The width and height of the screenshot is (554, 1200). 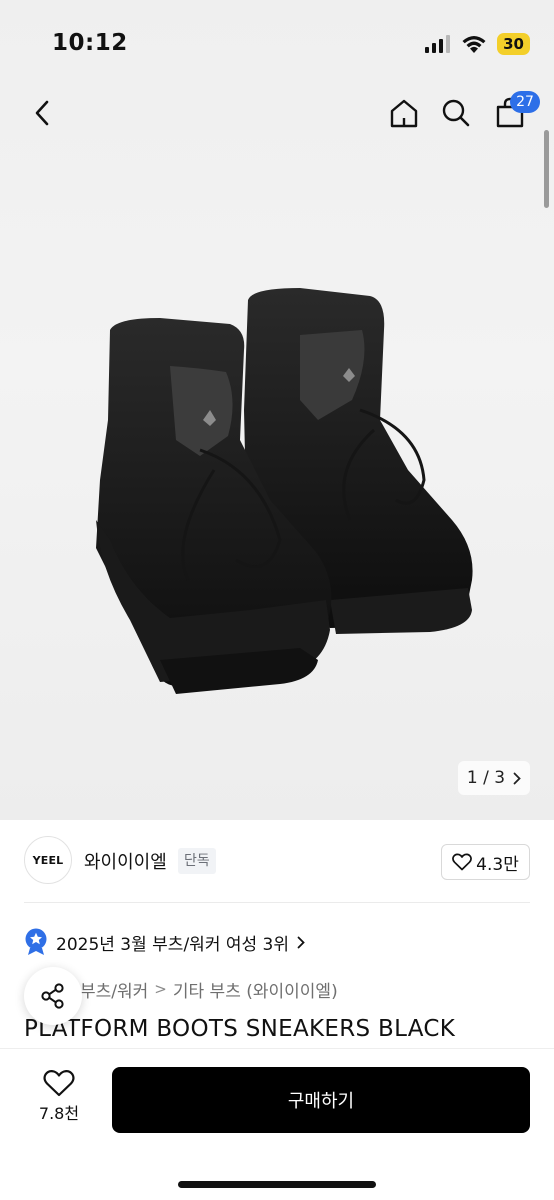 I want to click on share-button, so click(x=53, y=996).